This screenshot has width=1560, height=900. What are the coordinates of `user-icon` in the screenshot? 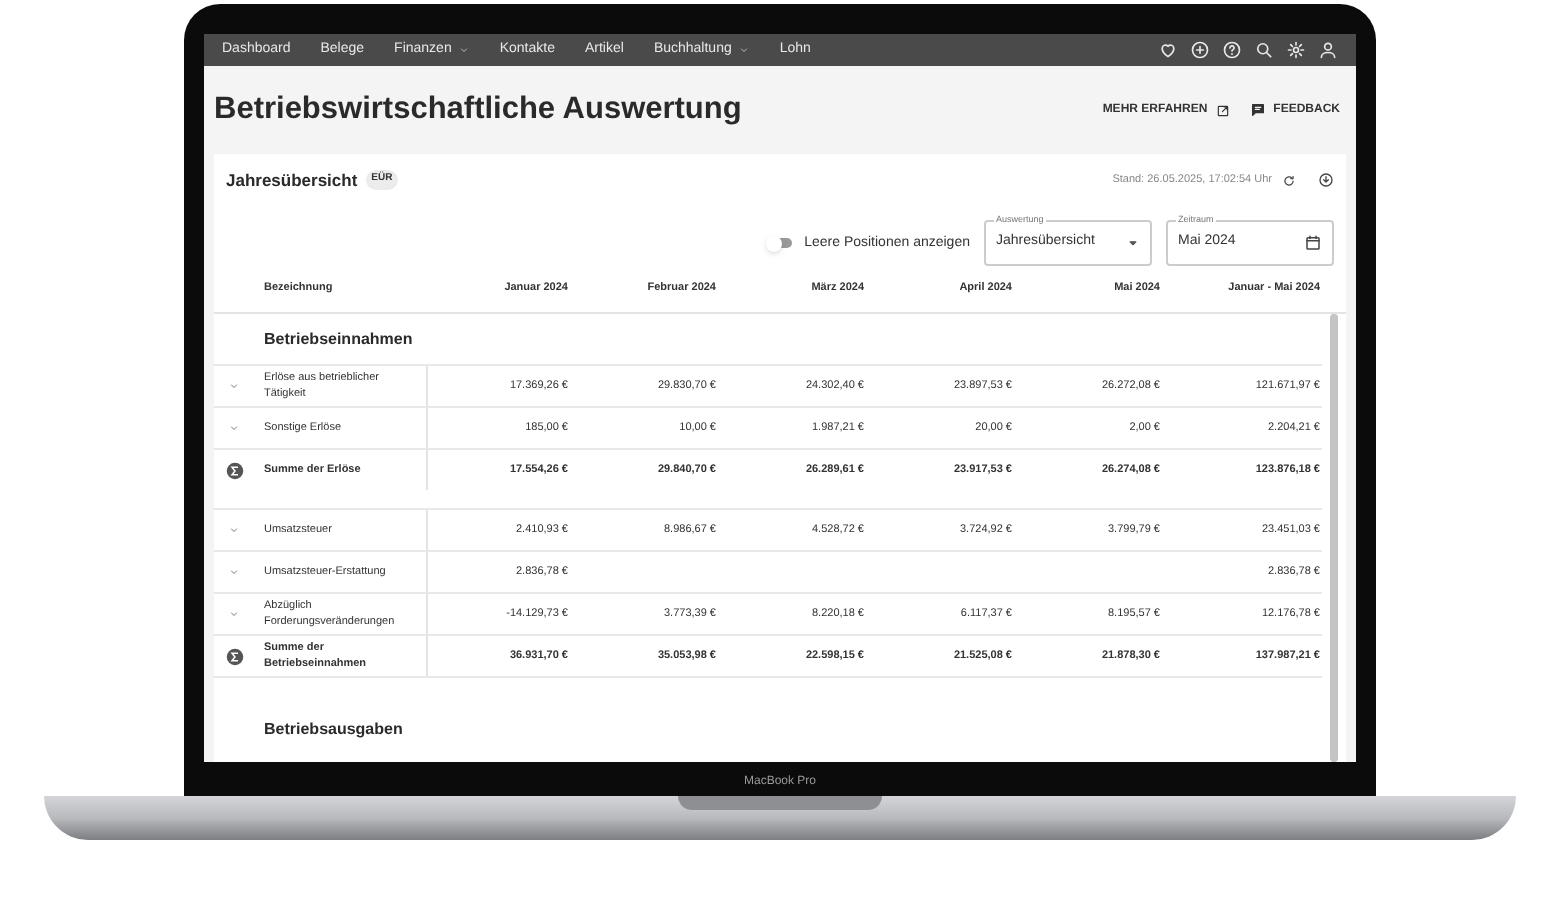 It's located at (1328, 50).